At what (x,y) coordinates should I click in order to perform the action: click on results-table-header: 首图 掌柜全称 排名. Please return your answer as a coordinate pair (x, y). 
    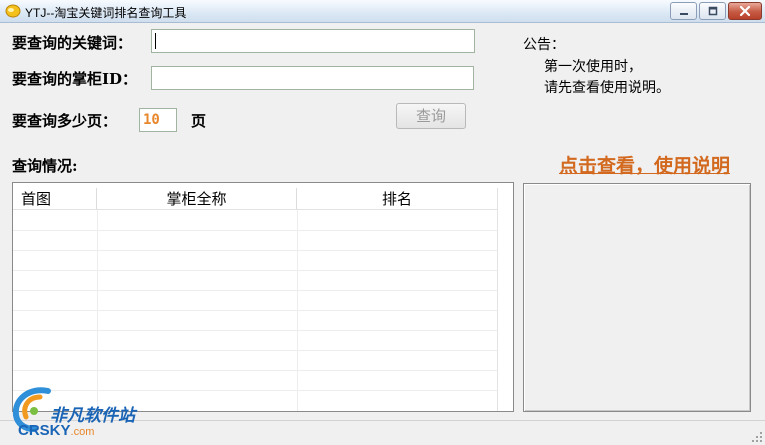
    Looking at the image, I should click on (255, 199).